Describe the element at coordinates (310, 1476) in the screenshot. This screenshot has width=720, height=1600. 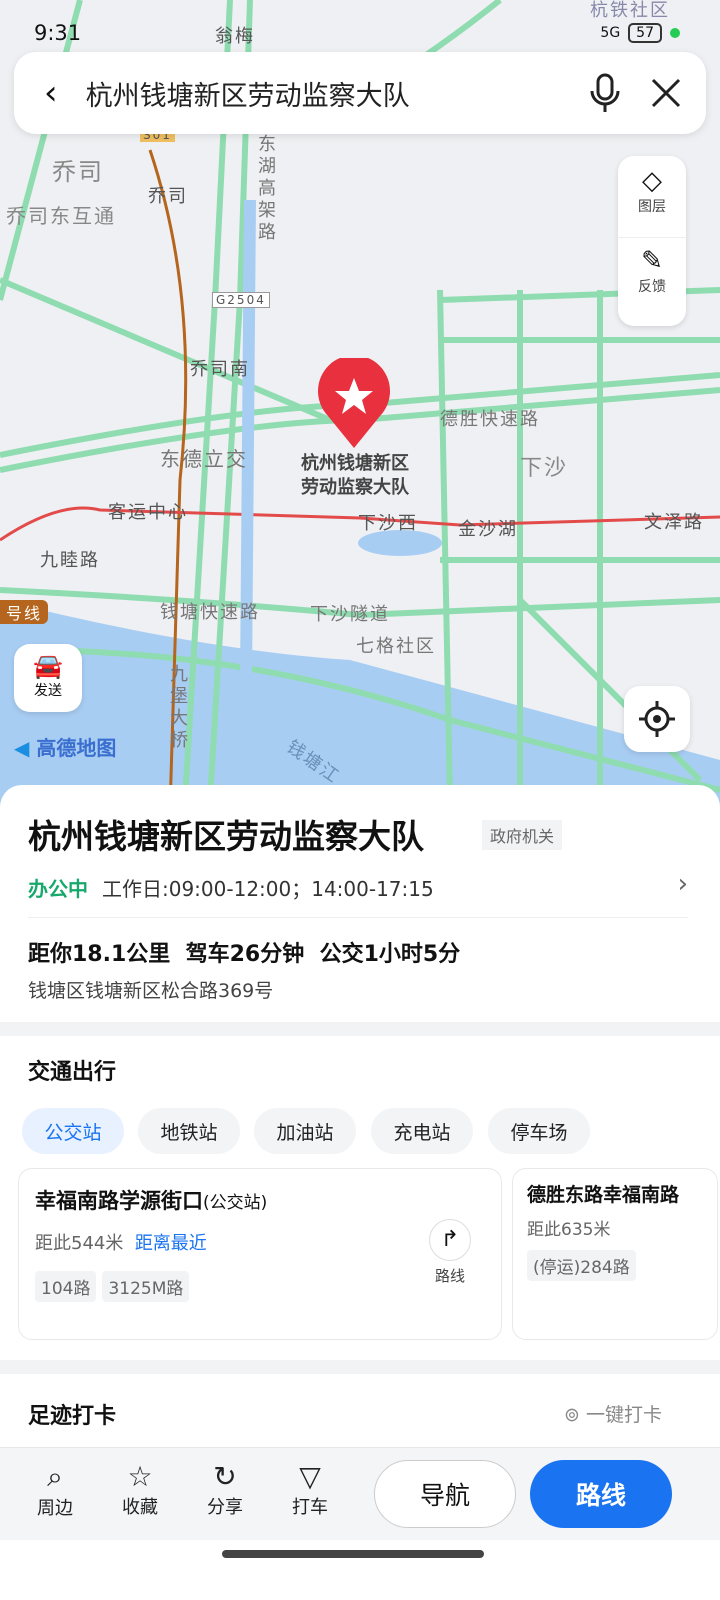
I see `taxi-icon: ▽` at that location.